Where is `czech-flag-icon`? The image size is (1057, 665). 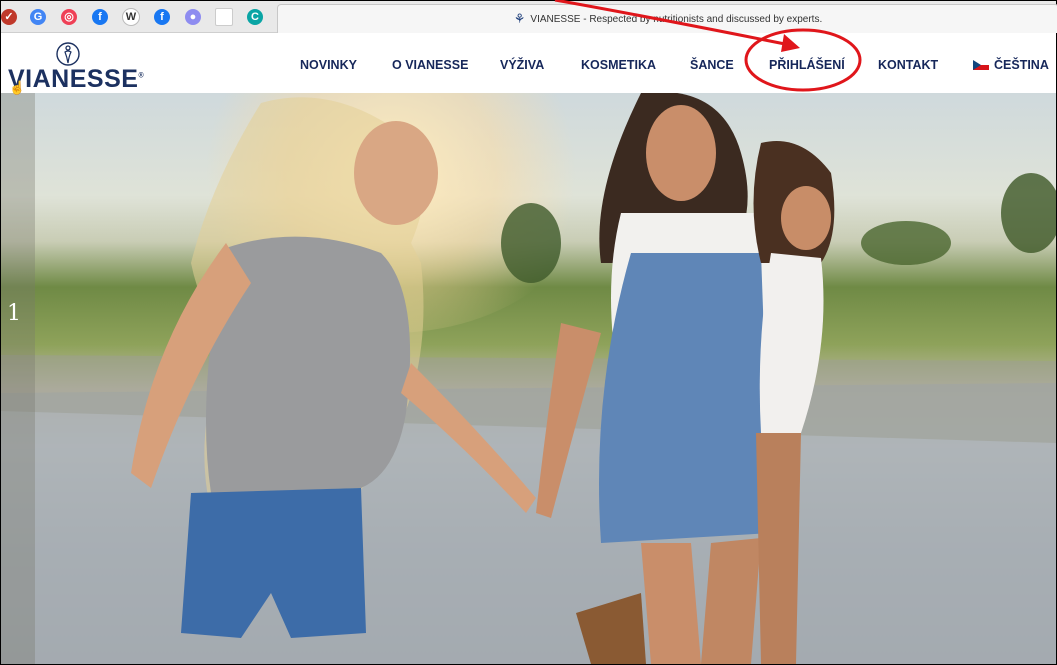 czech-flag-icon is located at coordinates (981, 65).